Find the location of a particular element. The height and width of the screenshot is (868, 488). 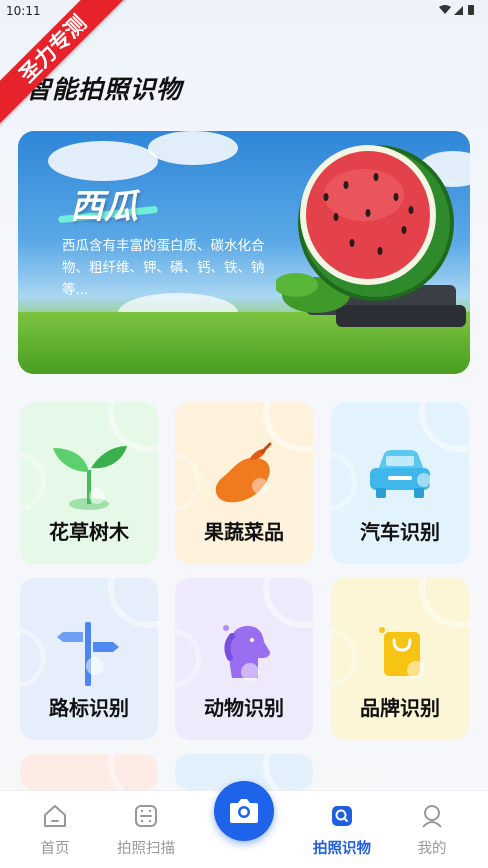

banner-title: 西瓜 is located at coordinates (104, 207).